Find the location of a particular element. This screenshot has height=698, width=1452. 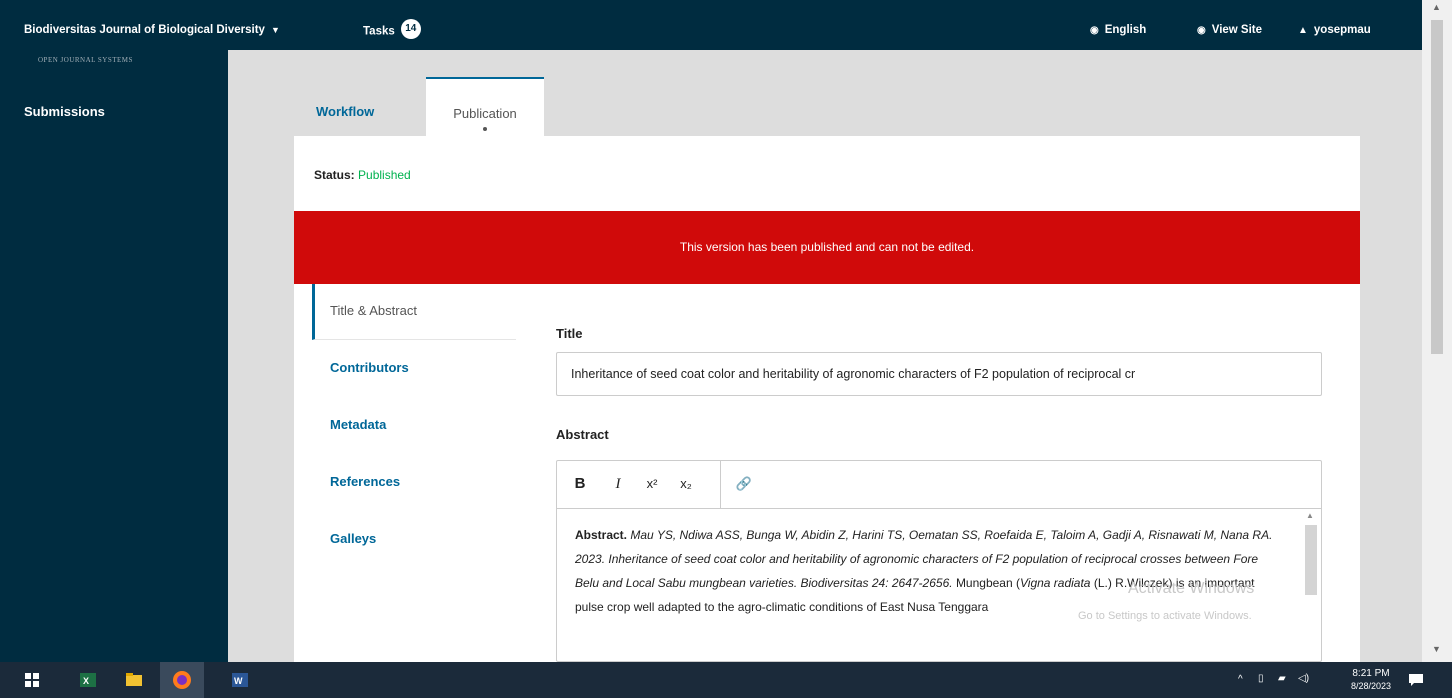

user-icon: ▲ is located at coordinates (1303, 30).